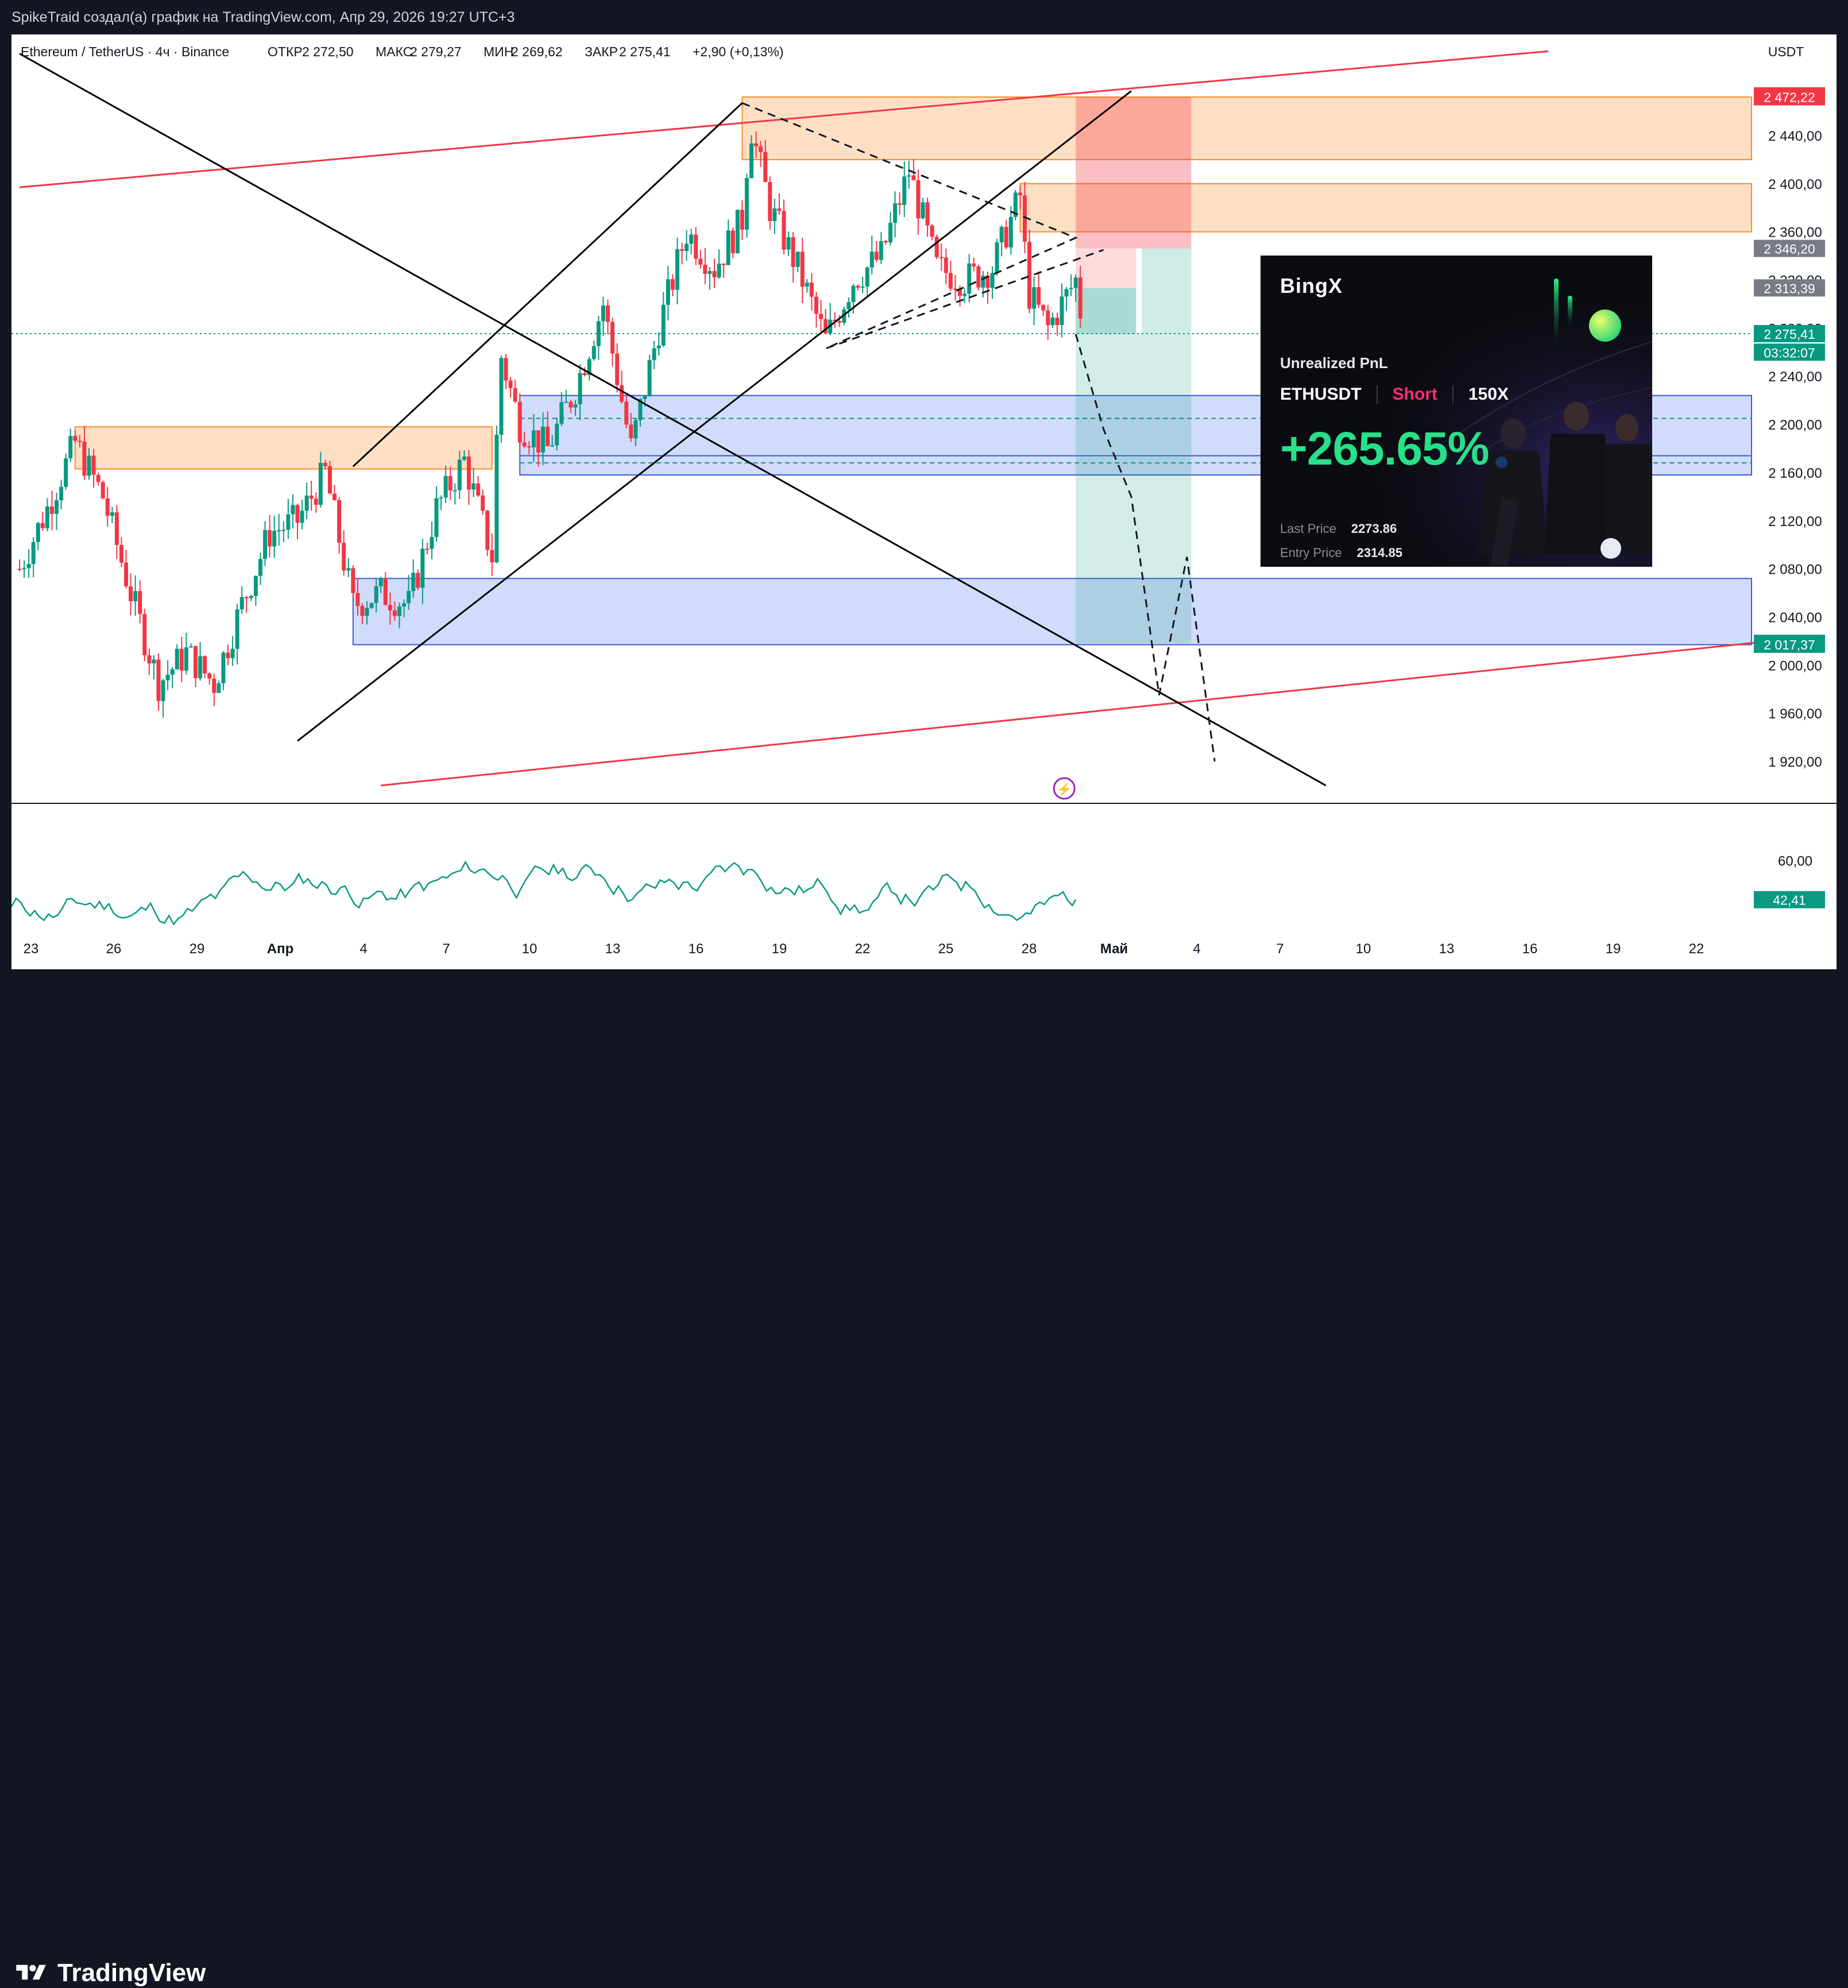 The height and width of the screenshot is (1988, 1848). I want to click on price-badge-label: 2 313,39, so click(1789, 288).